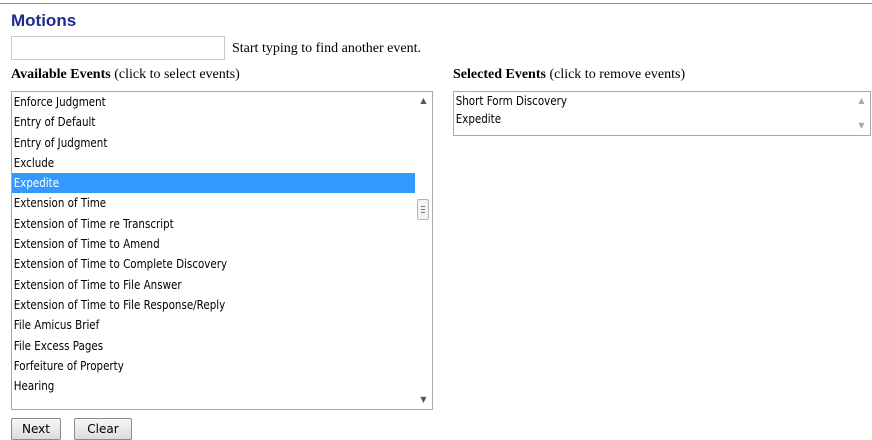 This screenshot has height=440, width=872. I want to click on selected-events-list: Short Form Discovery Expedite, so click(653, 110).